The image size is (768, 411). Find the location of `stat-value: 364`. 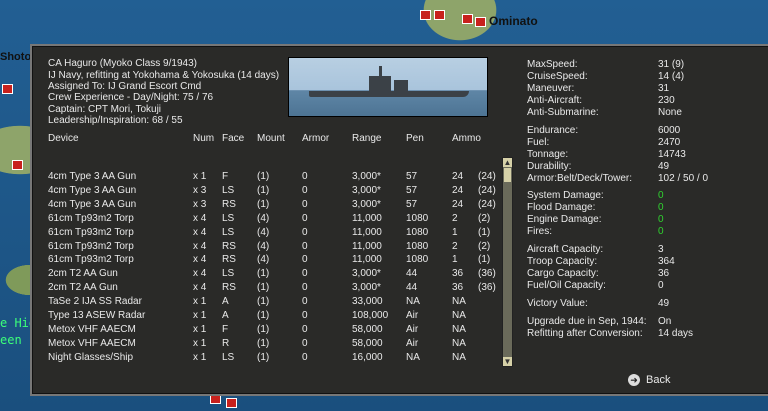

stat-value: 364 is located at coordinates (666, 261).